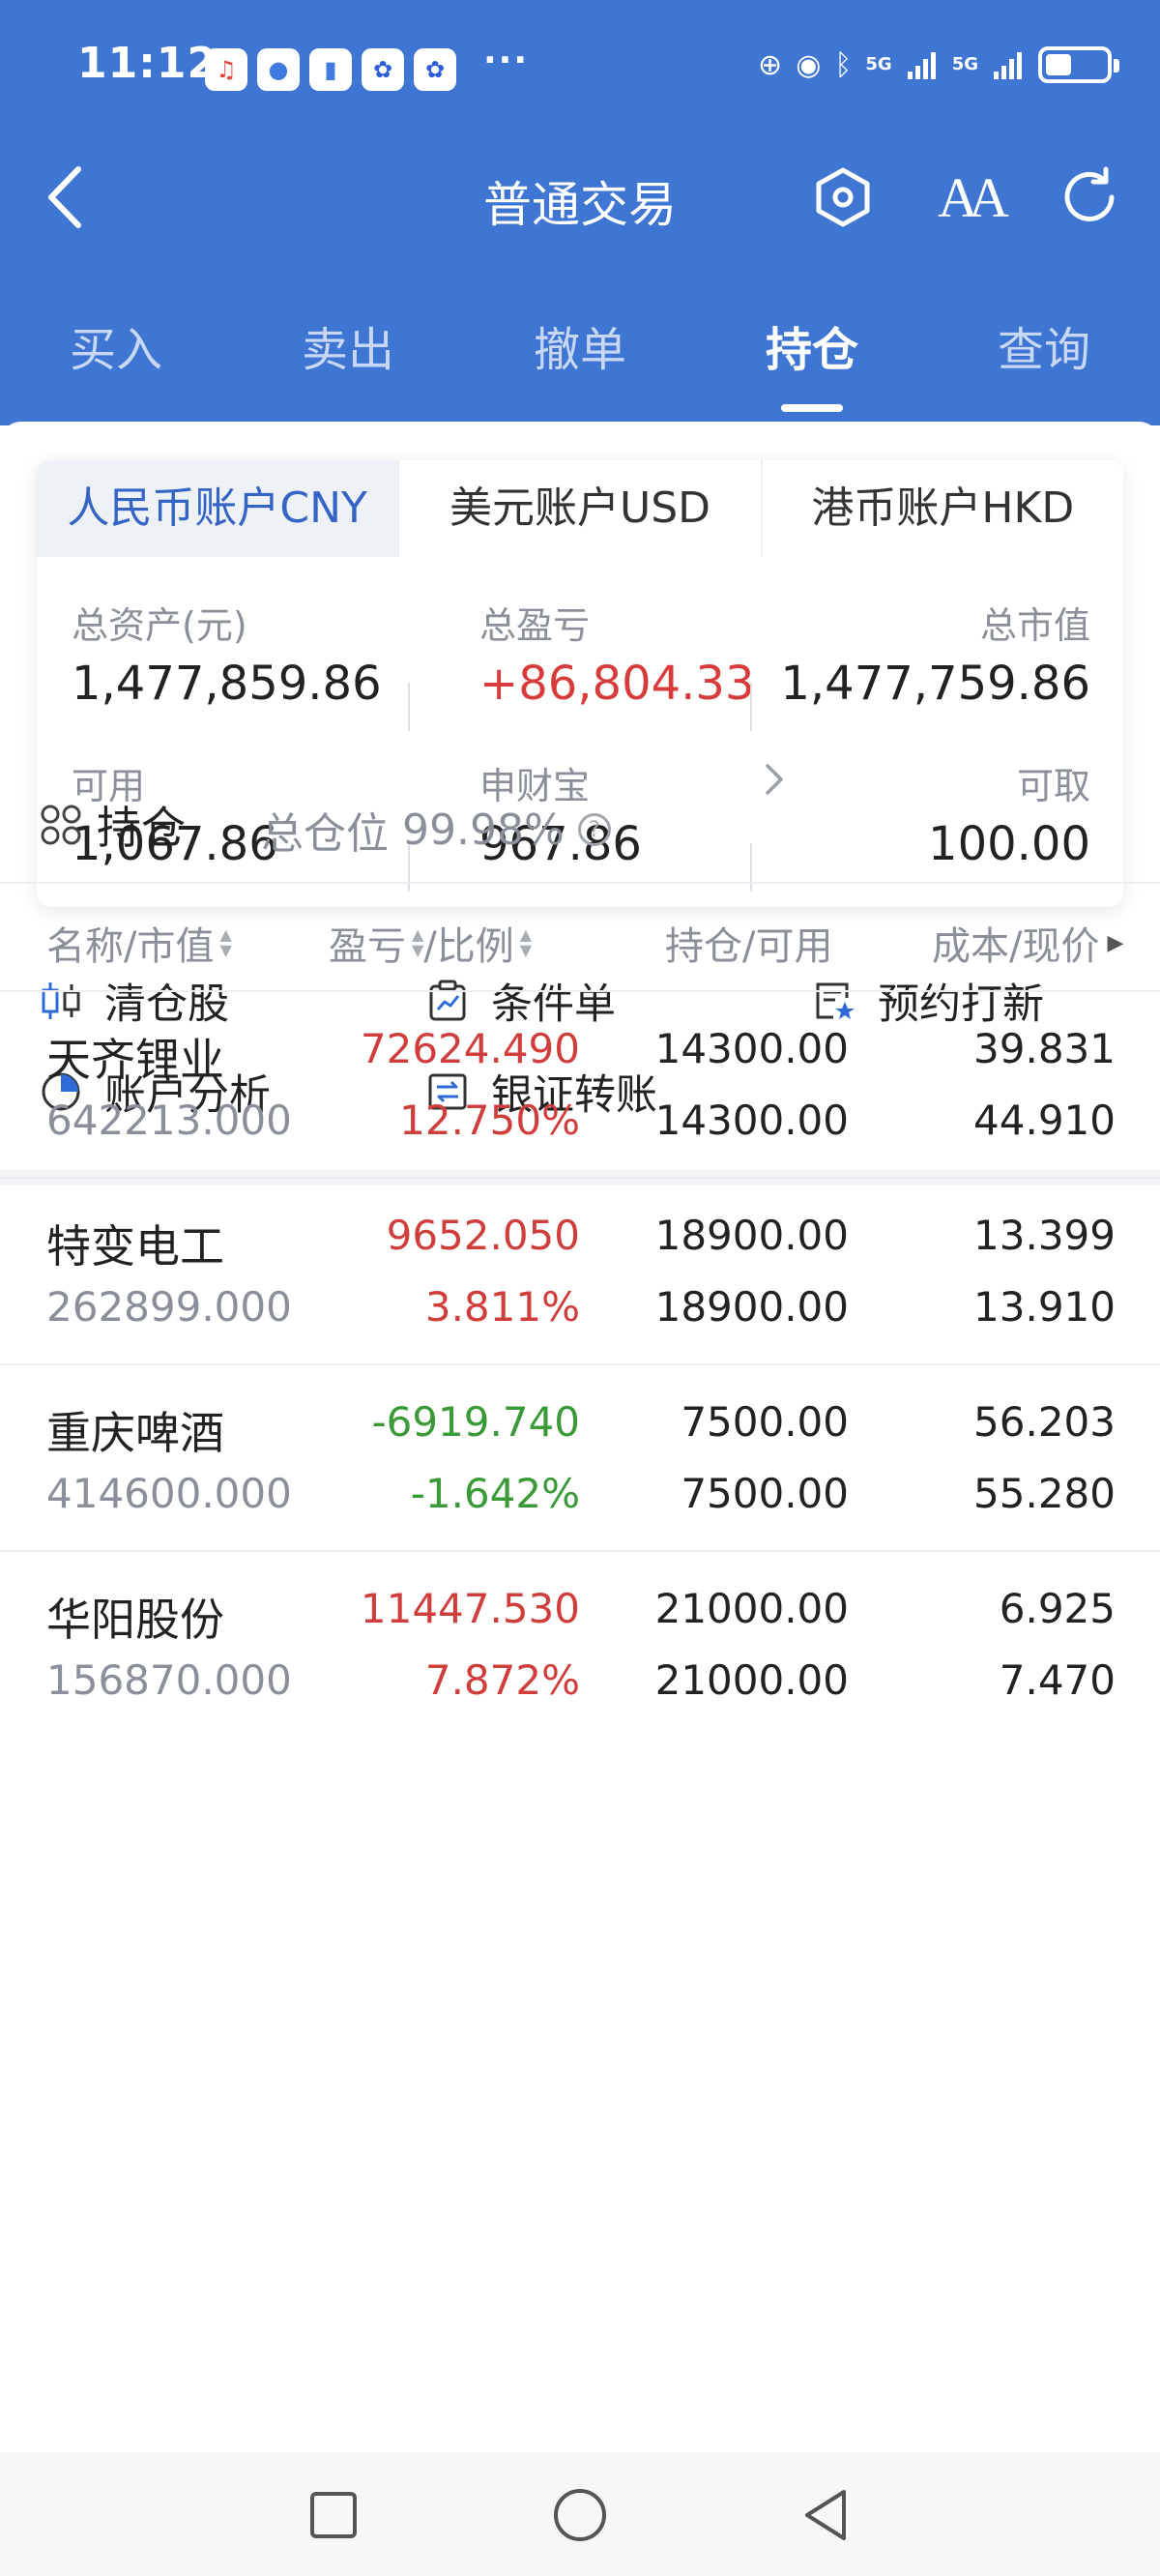 The image size is (1160, 2576). What do you see at coordinates (809, 64) in the screenshot?
I see `eye-icon: ◉` at bounding box center [809, 64].